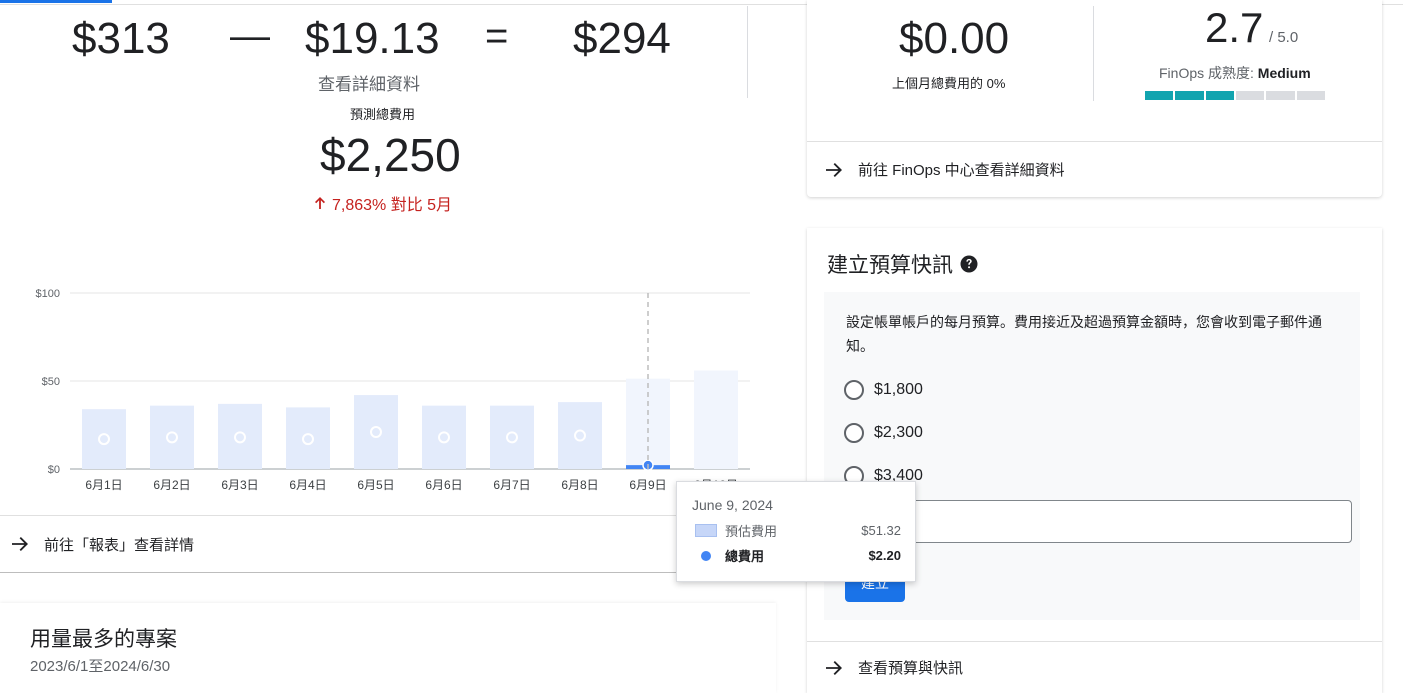 Image resolution: width=1403 pixels, height=693 pixels. I want to click on actual-cost-value: $313, so click(121, 38).